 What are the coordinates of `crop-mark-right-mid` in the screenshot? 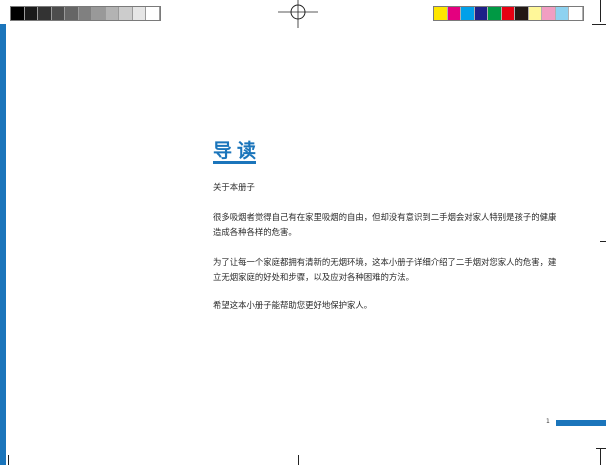 It's located at (603, 241).